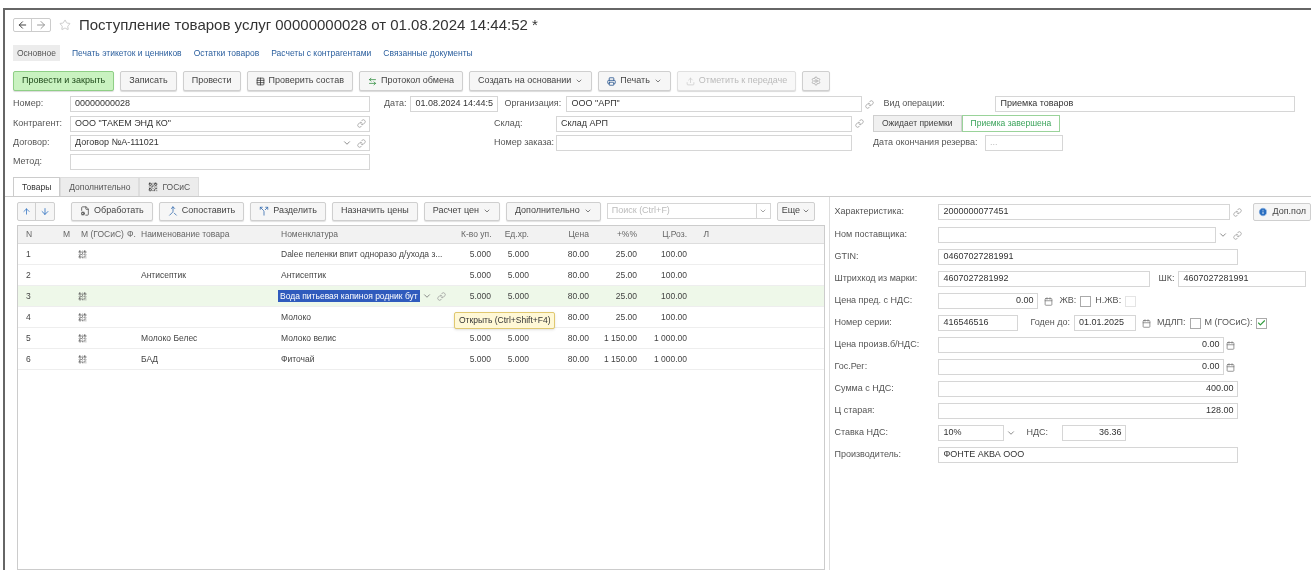 This screenshot has height=570, width=1311. What do you see at coordinates (674, 296) in the screenshot?
I see `table-cell-text: 100.00` at bounding box center [674, 296].